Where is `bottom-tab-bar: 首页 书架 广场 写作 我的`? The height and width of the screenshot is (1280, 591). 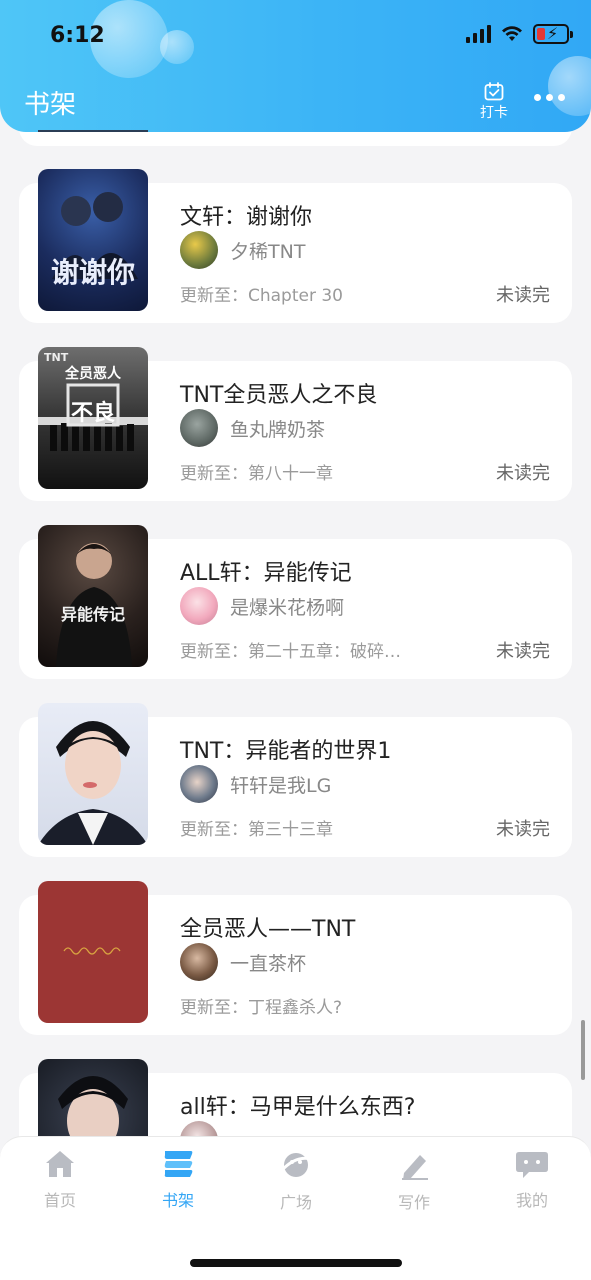
bottom-tab-bar: 首页 书架 广场 写作 我的 is located at coordinates (295, 1182).